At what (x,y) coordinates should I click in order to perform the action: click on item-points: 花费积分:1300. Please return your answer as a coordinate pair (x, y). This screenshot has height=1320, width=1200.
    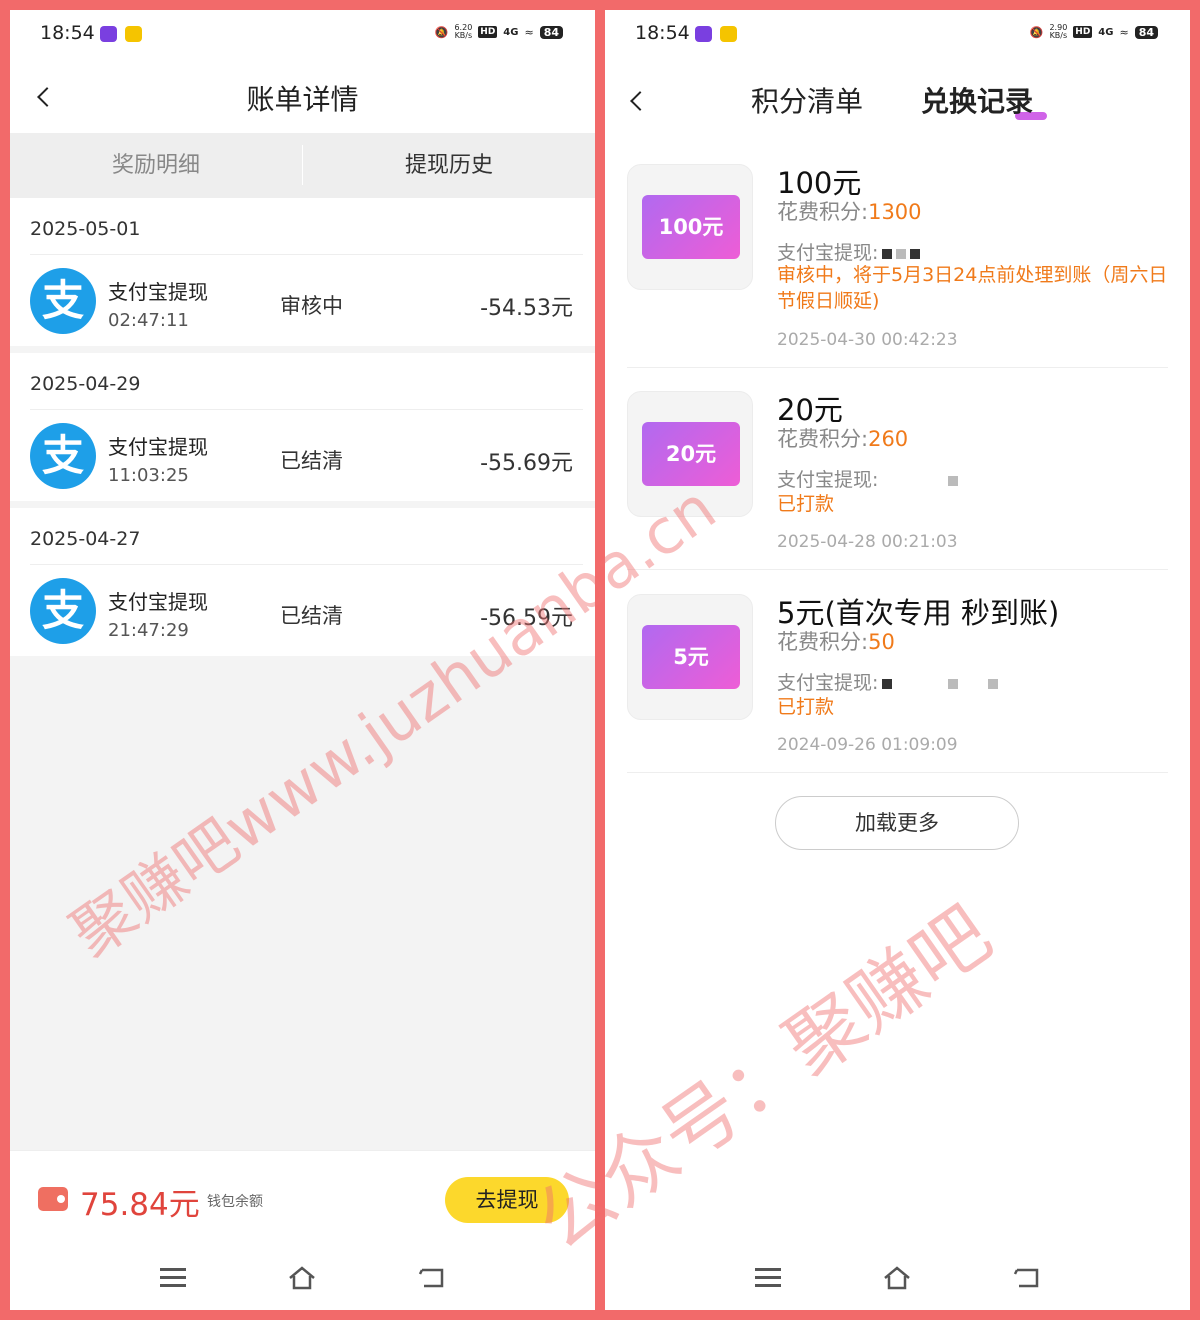
    Looking at the image, I should click on (849, 212).